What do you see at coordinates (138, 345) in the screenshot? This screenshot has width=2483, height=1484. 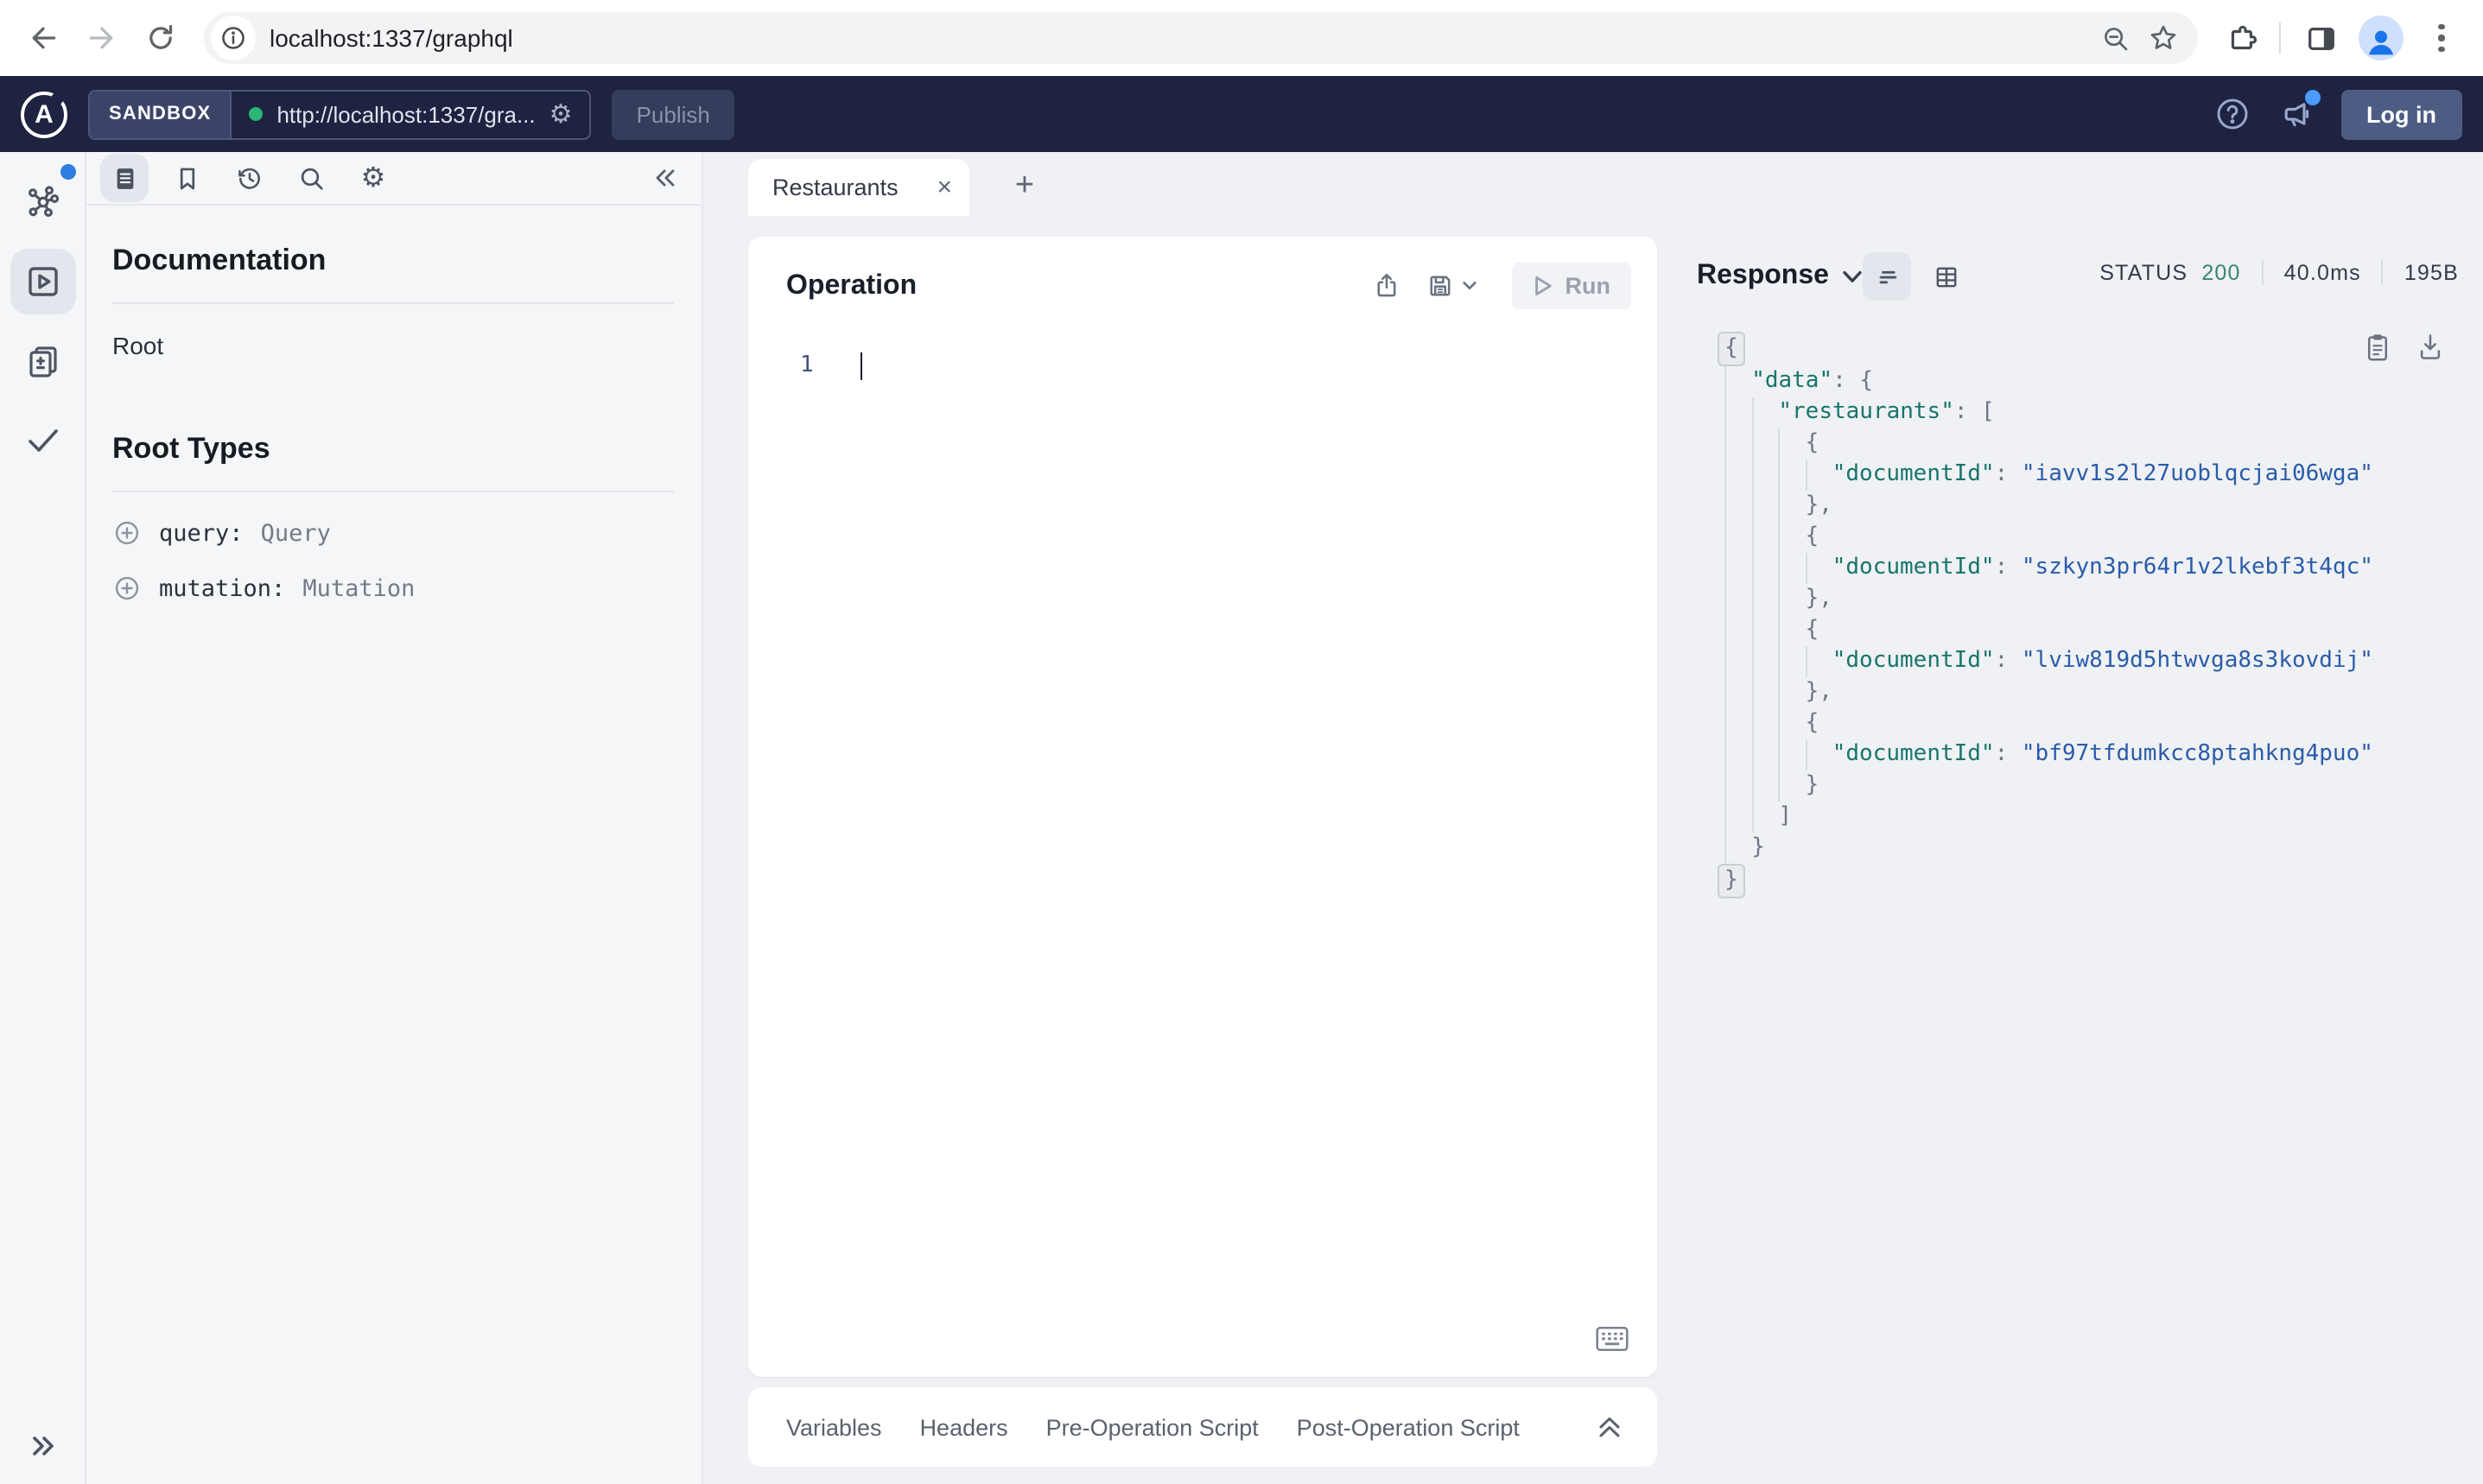 I see `root-link: Root` at bounding box center [138, 345].